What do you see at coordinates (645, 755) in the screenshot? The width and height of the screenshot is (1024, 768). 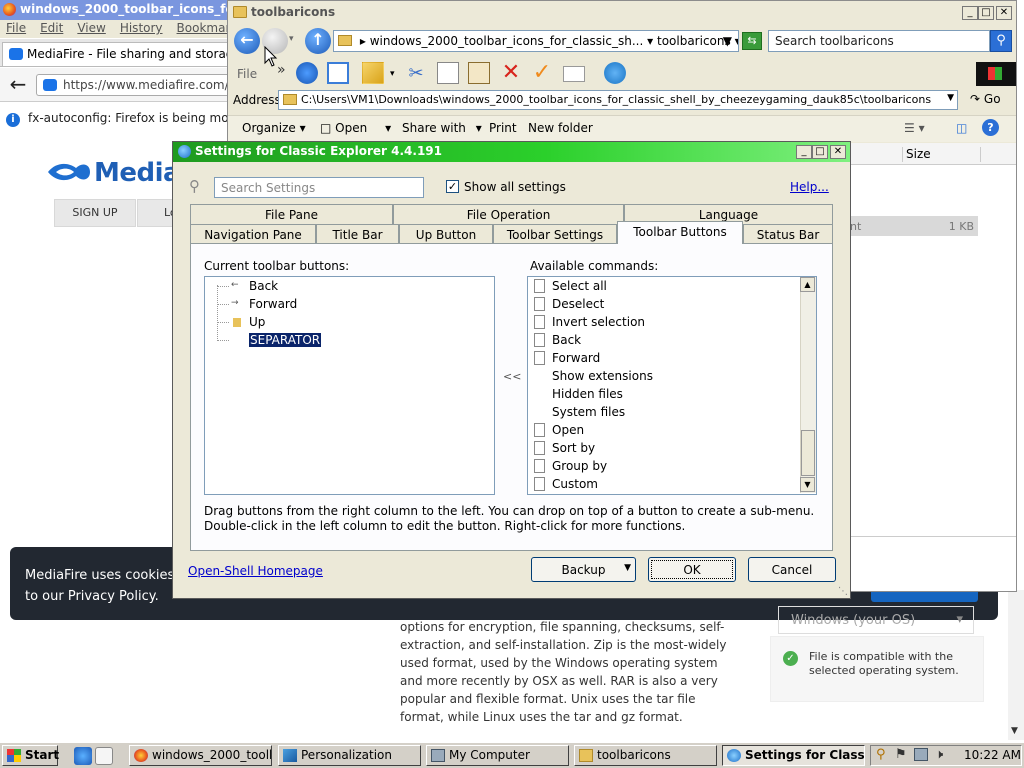 I see `task-toolbaricons: toolbaricons` at bounding box center [645, 755].